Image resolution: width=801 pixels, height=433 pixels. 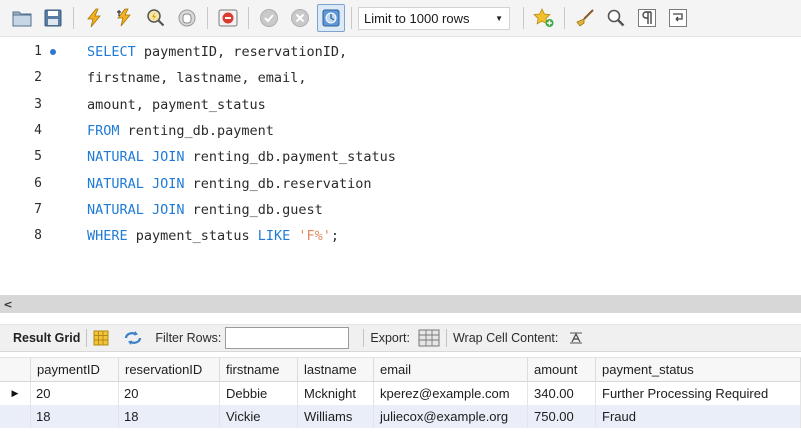 I want to click on save-icon, so click(x=53, y=18).